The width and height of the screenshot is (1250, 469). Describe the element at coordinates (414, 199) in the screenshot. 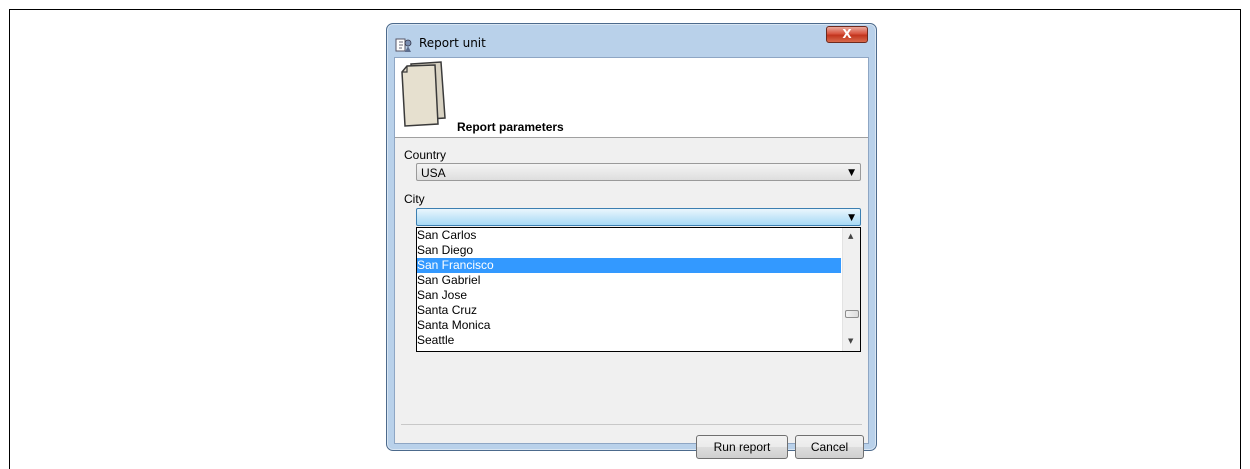

I see `city-label: City` at that location.